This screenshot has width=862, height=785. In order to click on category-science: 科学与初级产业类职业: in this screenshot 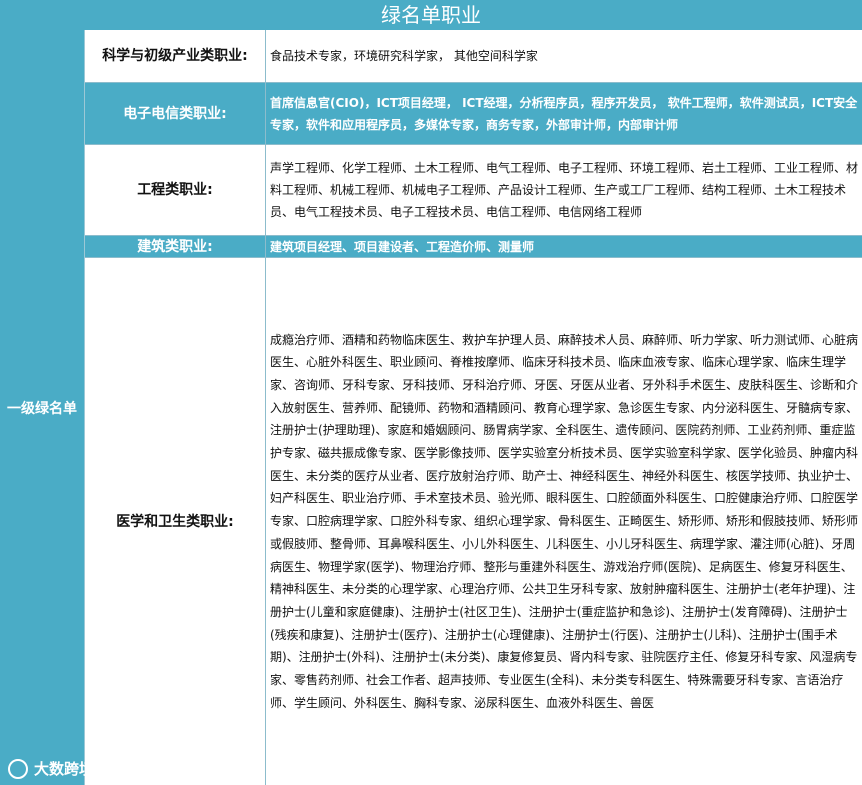, I will do `click(175, 56)`.